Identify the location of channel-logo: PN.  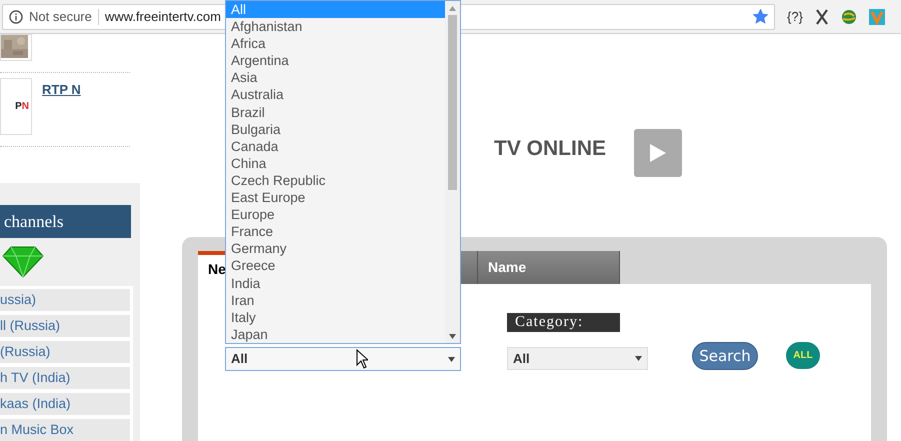
(16, 107).